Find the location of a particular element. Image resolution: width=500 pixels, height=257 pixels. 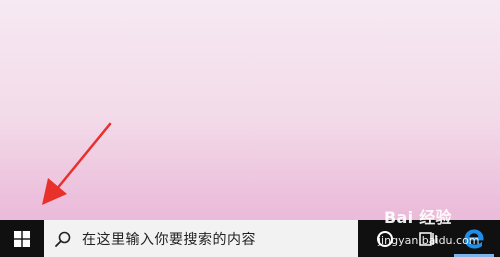

task-view-icon is located at coordinates (428, 239).